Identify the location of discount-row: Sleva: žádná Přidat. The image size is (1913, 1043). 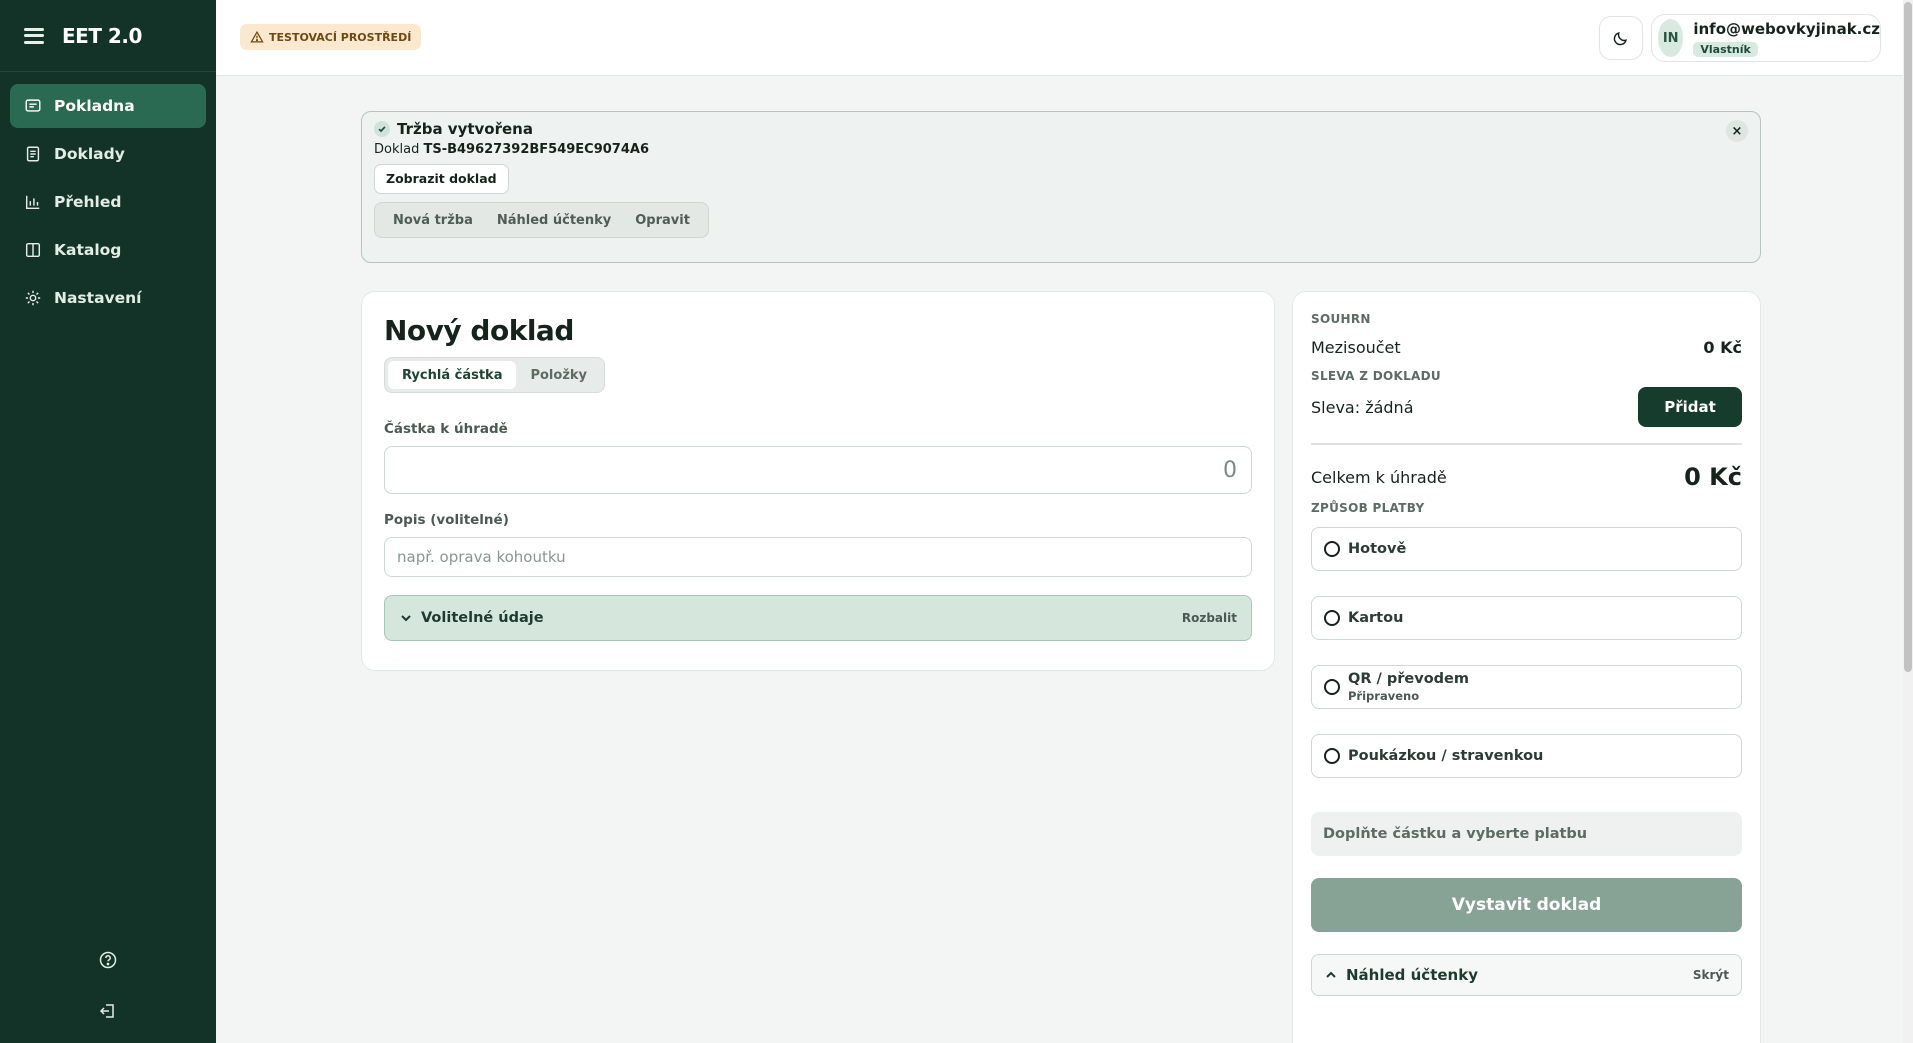
(1526, 407).